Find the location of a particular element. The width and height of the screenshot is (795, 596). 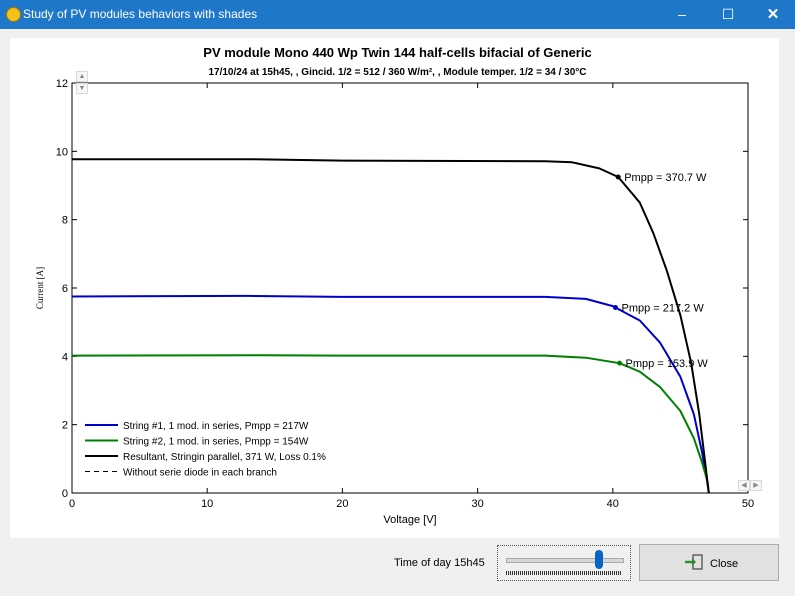

y-tick-label: 6 is located at coordinates (65, 289).